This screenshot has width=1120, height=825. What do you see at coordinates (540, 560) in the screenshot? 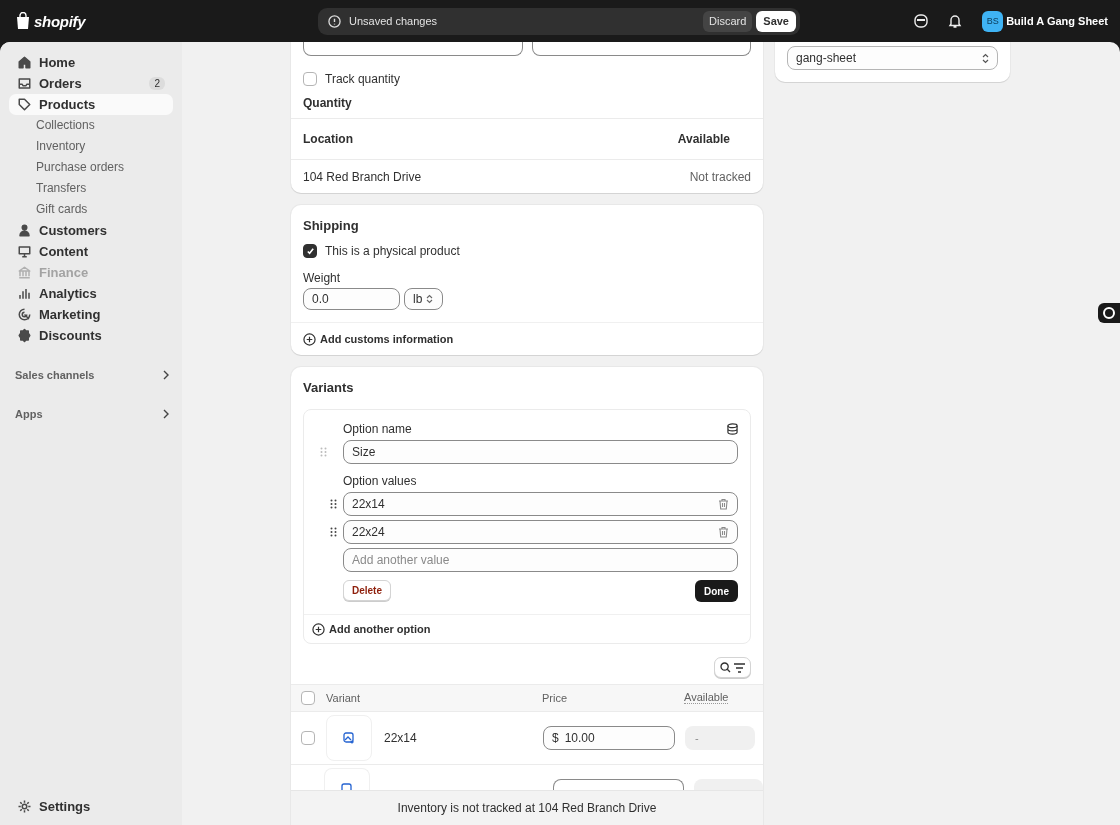
I see `option-value-input: Add another value` at bounding box center [540, 560].